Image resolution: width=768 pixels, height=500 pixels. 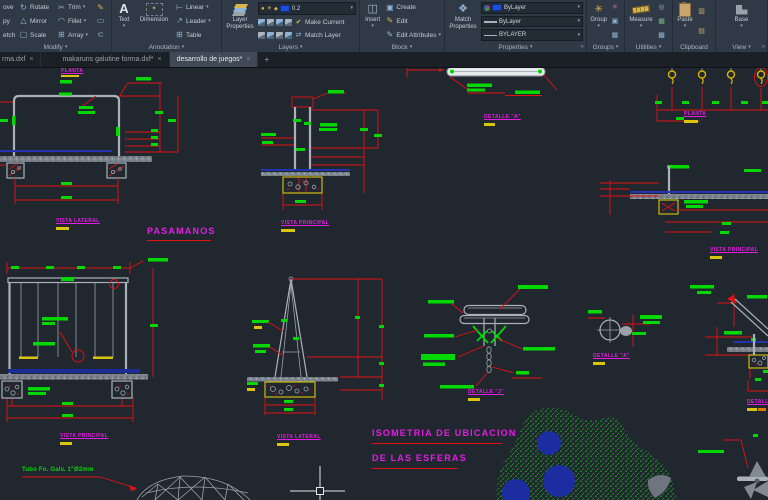 I want to click on swing-front-view, so click(x=84, y=340).